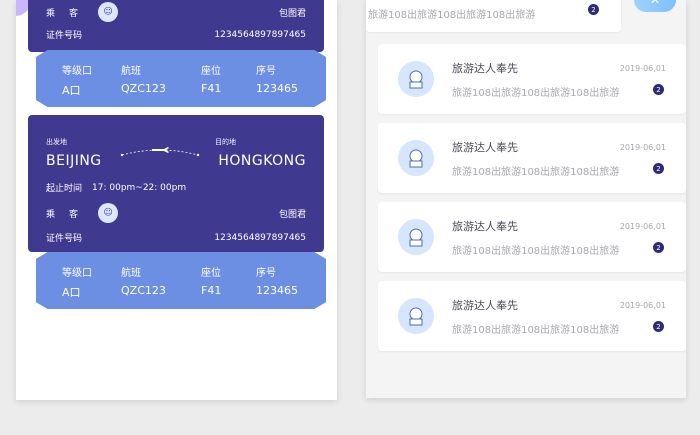 The height and width of the screenshot is (435, 700). I want to click on time-label: 起止时间, so click(64, 189).